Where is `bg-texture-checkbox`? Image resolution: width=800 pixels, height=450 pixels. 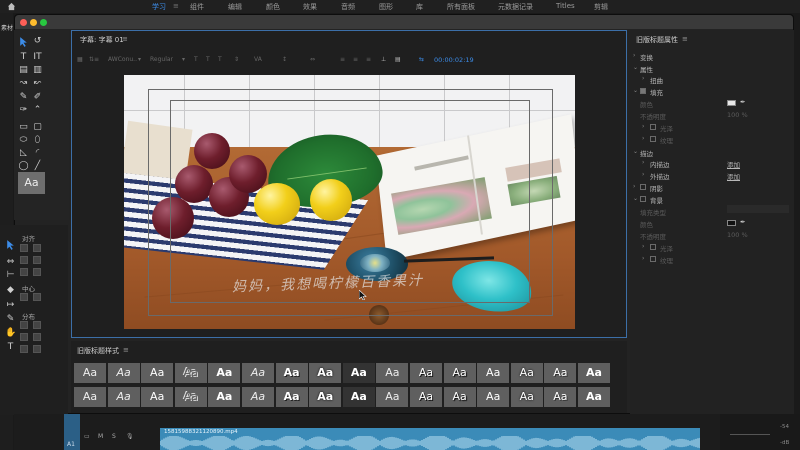
bg-texture-checkbox is located at coordinates (653, 259).